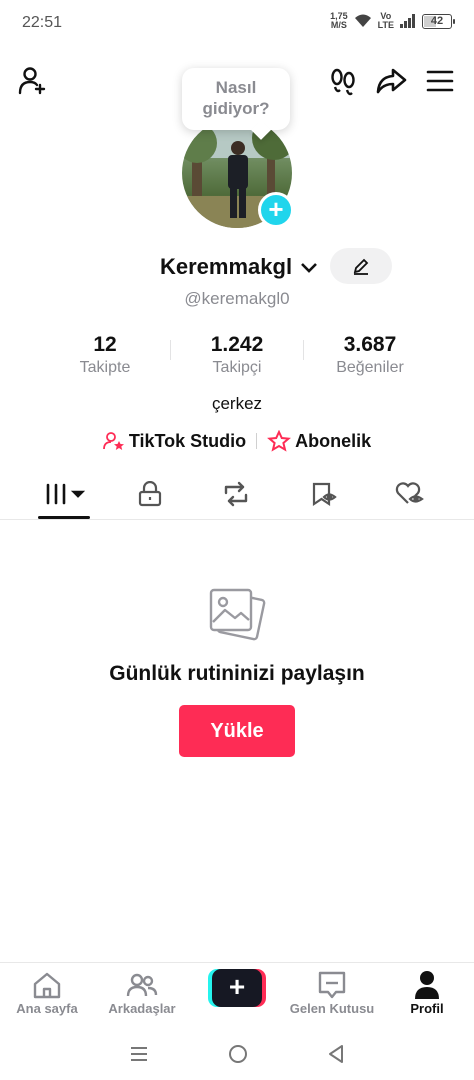 This screenshot has width=474, height=1080. What do you see at coordinates (142, 985) in the screenshot?
I see `friends-icon` at bounding box center [142, 985].